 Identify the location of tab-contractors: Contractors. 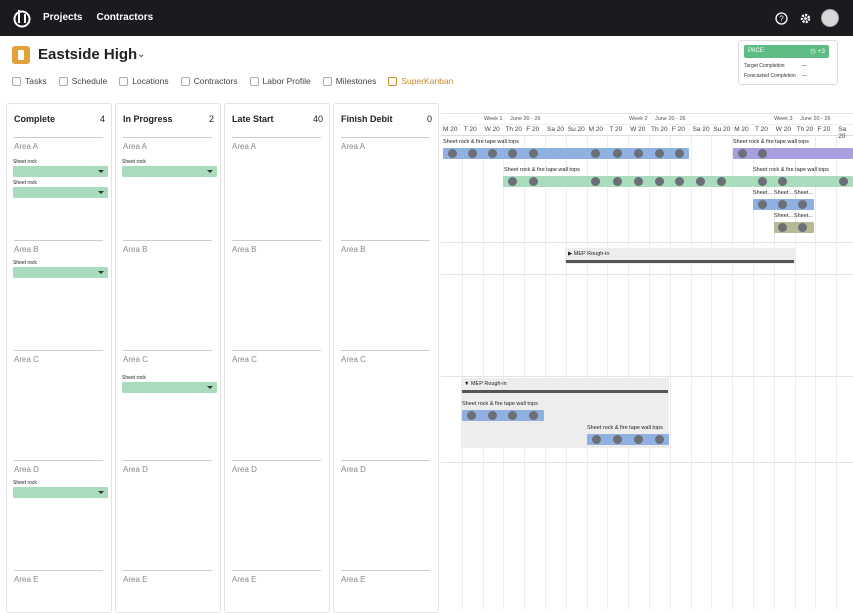
(209, 81).